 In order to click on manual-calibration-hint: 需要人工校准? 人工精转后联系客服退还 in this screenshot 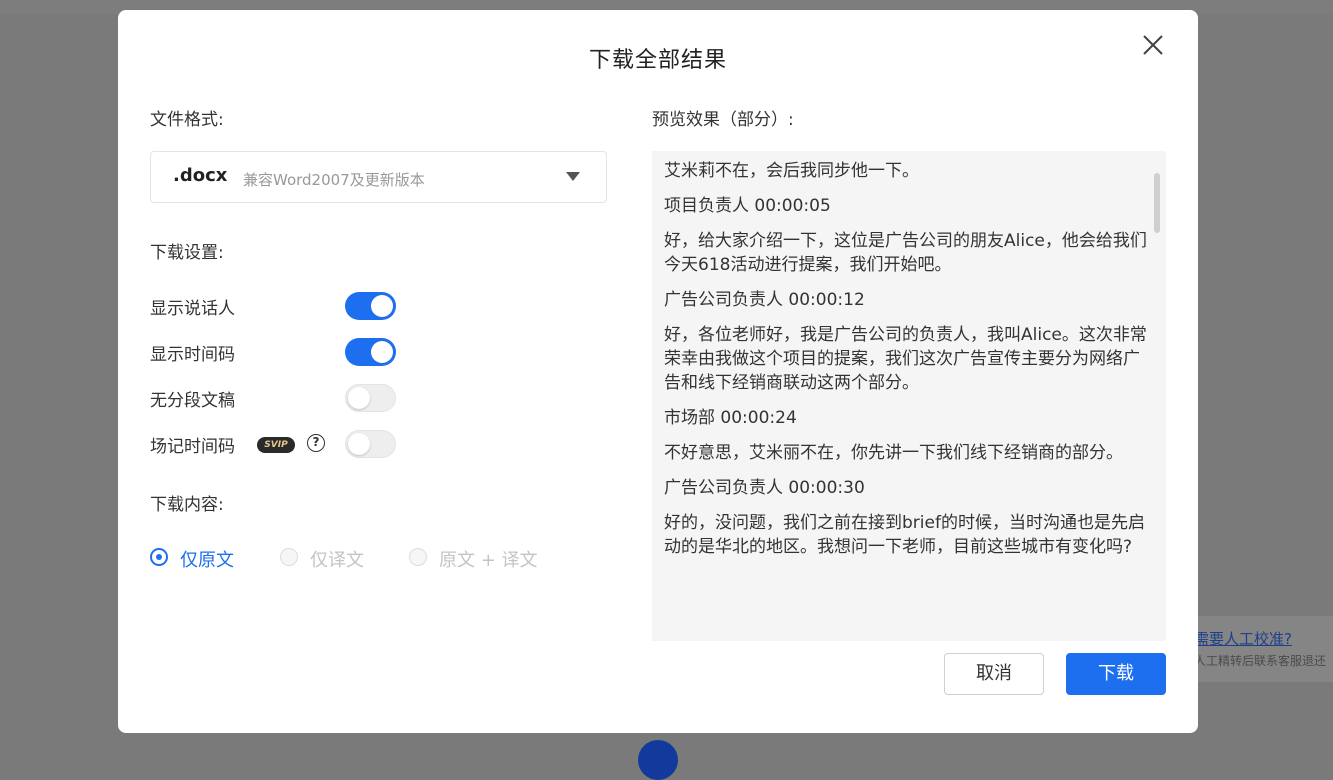, I will do `click(1257, 649)`.